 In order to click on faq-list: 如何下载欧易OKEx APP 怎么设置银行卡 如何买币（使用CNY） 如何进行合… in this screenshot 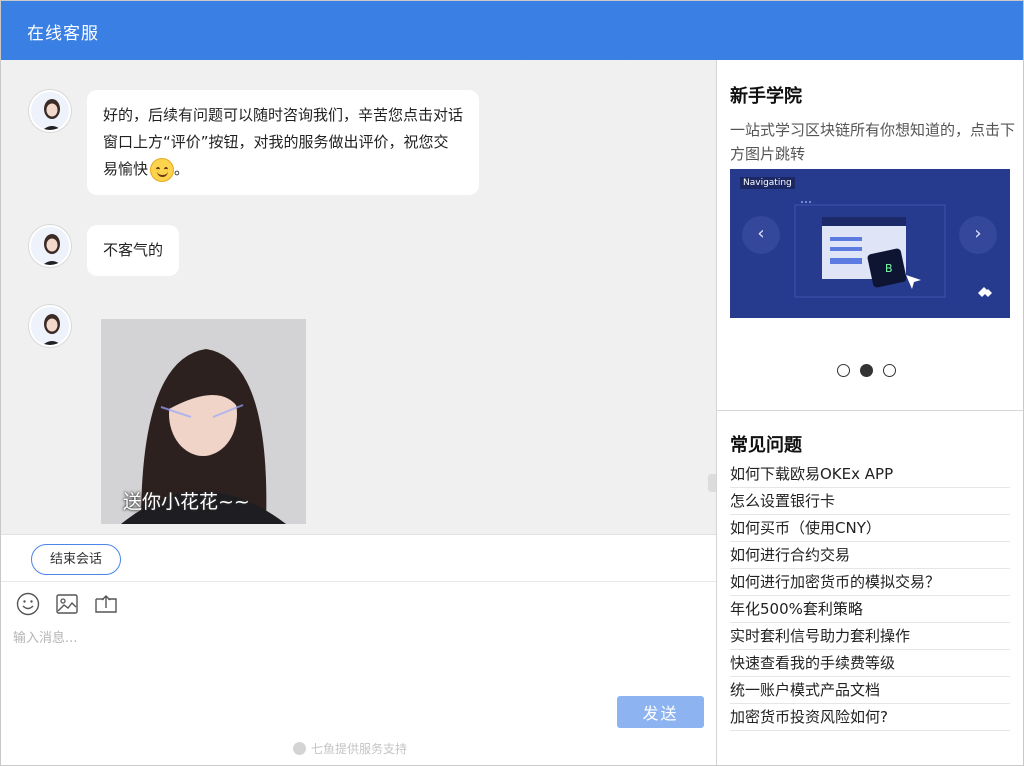, I will do `click(870, 596)`.